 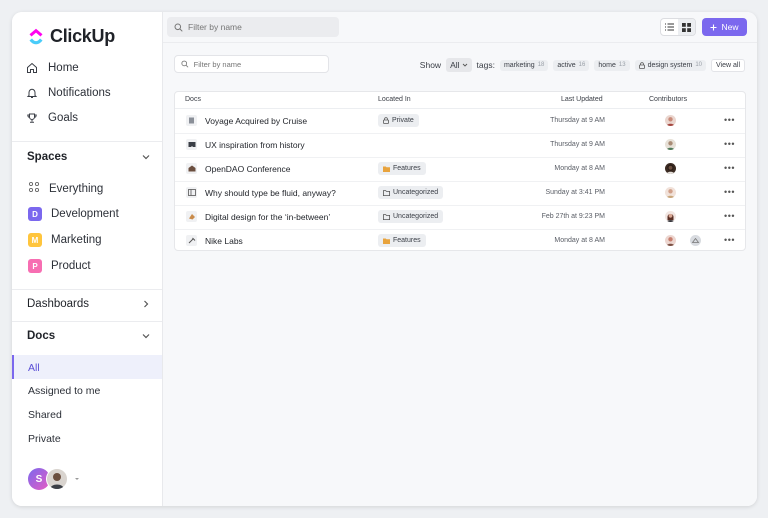 I want to click on space-everything: Everything, so click(x=65, y=188).